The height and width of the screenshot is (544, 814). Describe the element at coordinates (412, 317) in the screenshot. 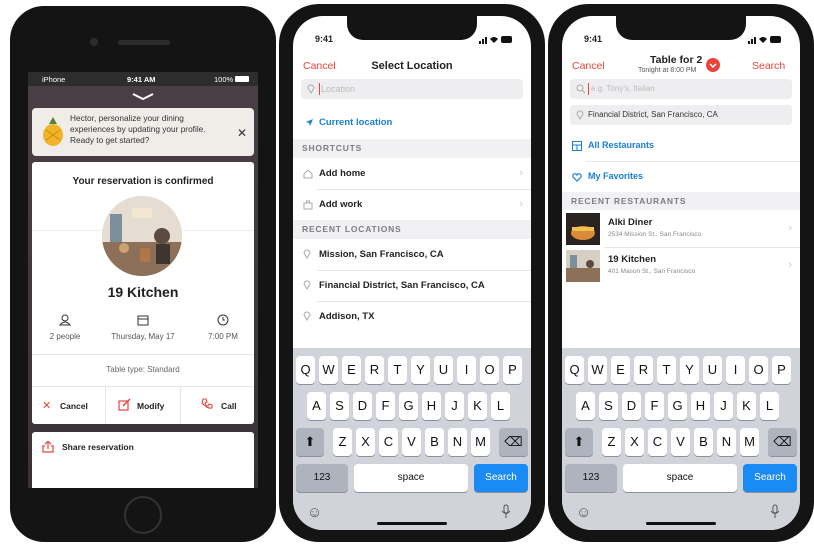

I see `recent-location-item: Addison, TX` at that location.